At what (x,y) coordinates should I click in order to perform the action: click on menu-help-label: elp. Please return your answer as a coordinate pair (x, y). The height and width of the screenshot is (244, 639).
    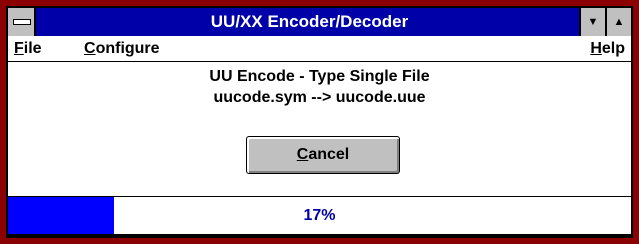
    Looking at the image, I should click on (613, 48).